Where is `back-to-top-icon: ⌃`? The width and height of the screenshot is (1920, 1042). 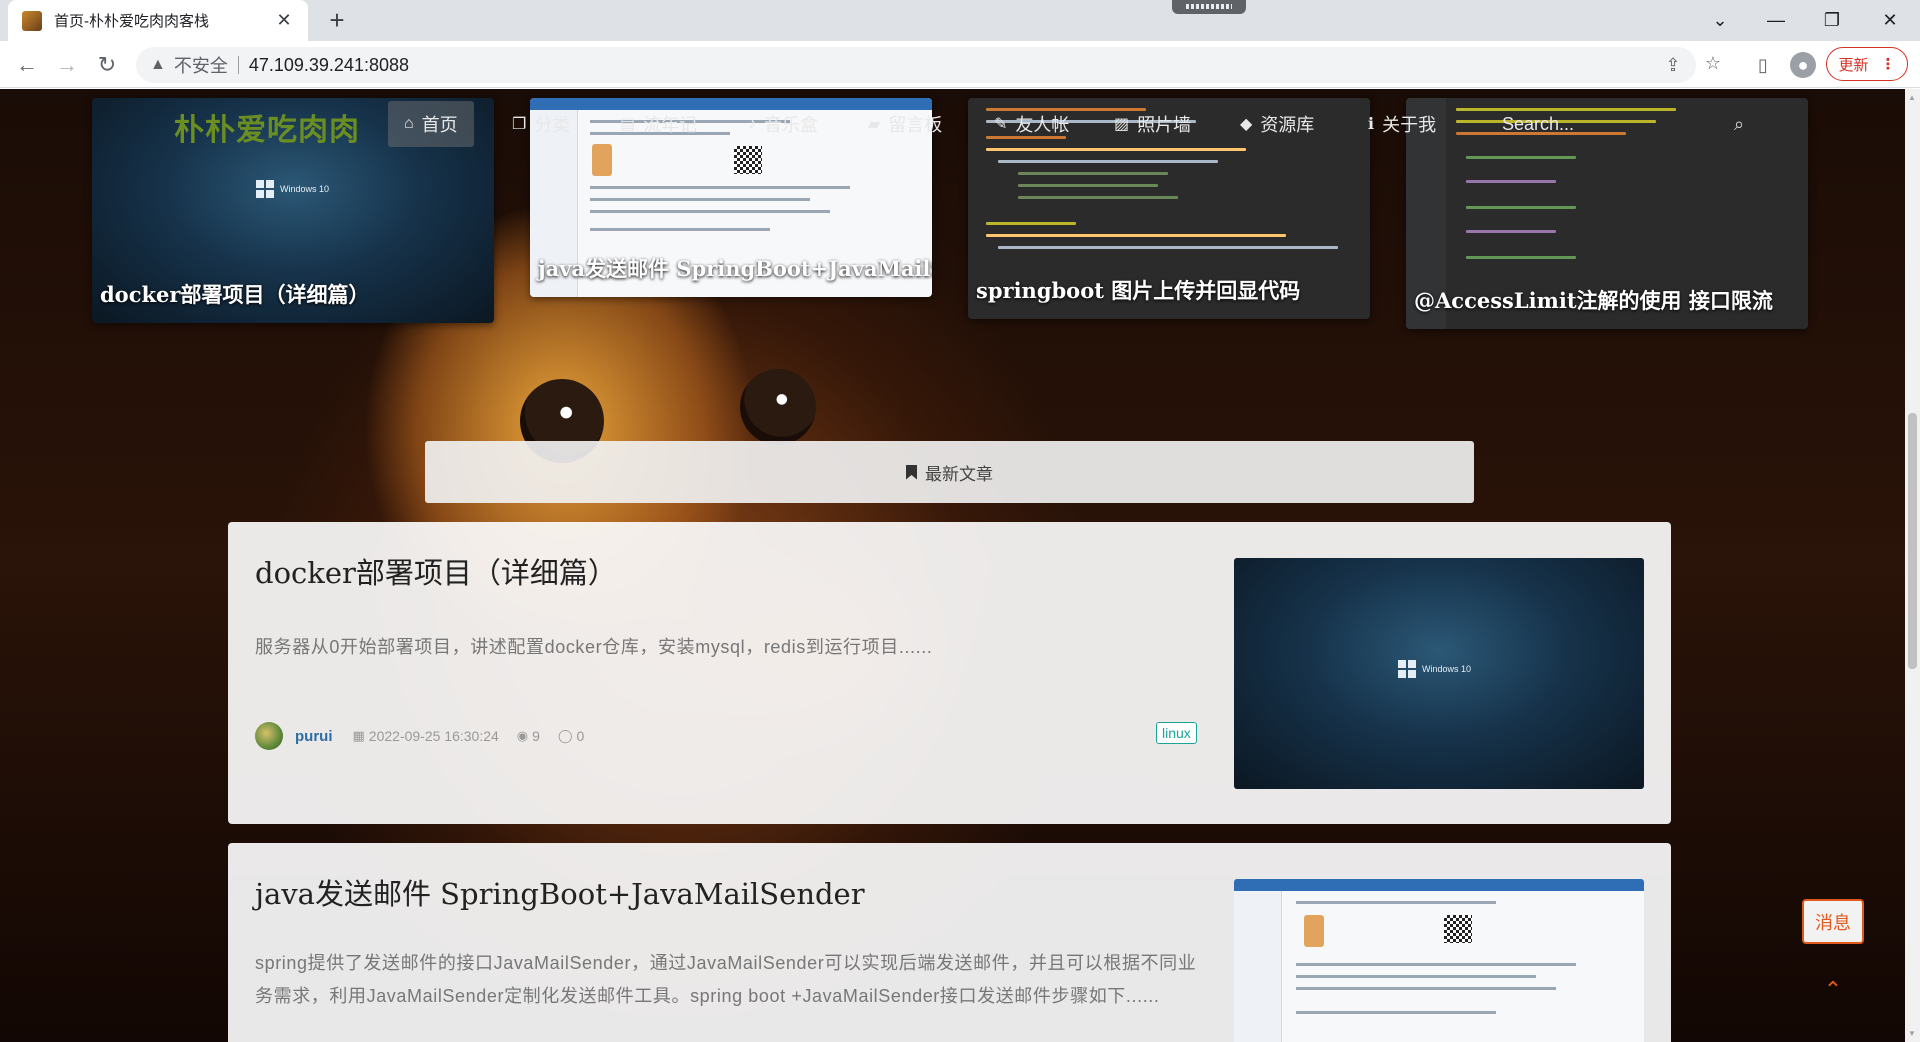 back-to-top-icon: ⌃ is located at coordinates (1833, 990).